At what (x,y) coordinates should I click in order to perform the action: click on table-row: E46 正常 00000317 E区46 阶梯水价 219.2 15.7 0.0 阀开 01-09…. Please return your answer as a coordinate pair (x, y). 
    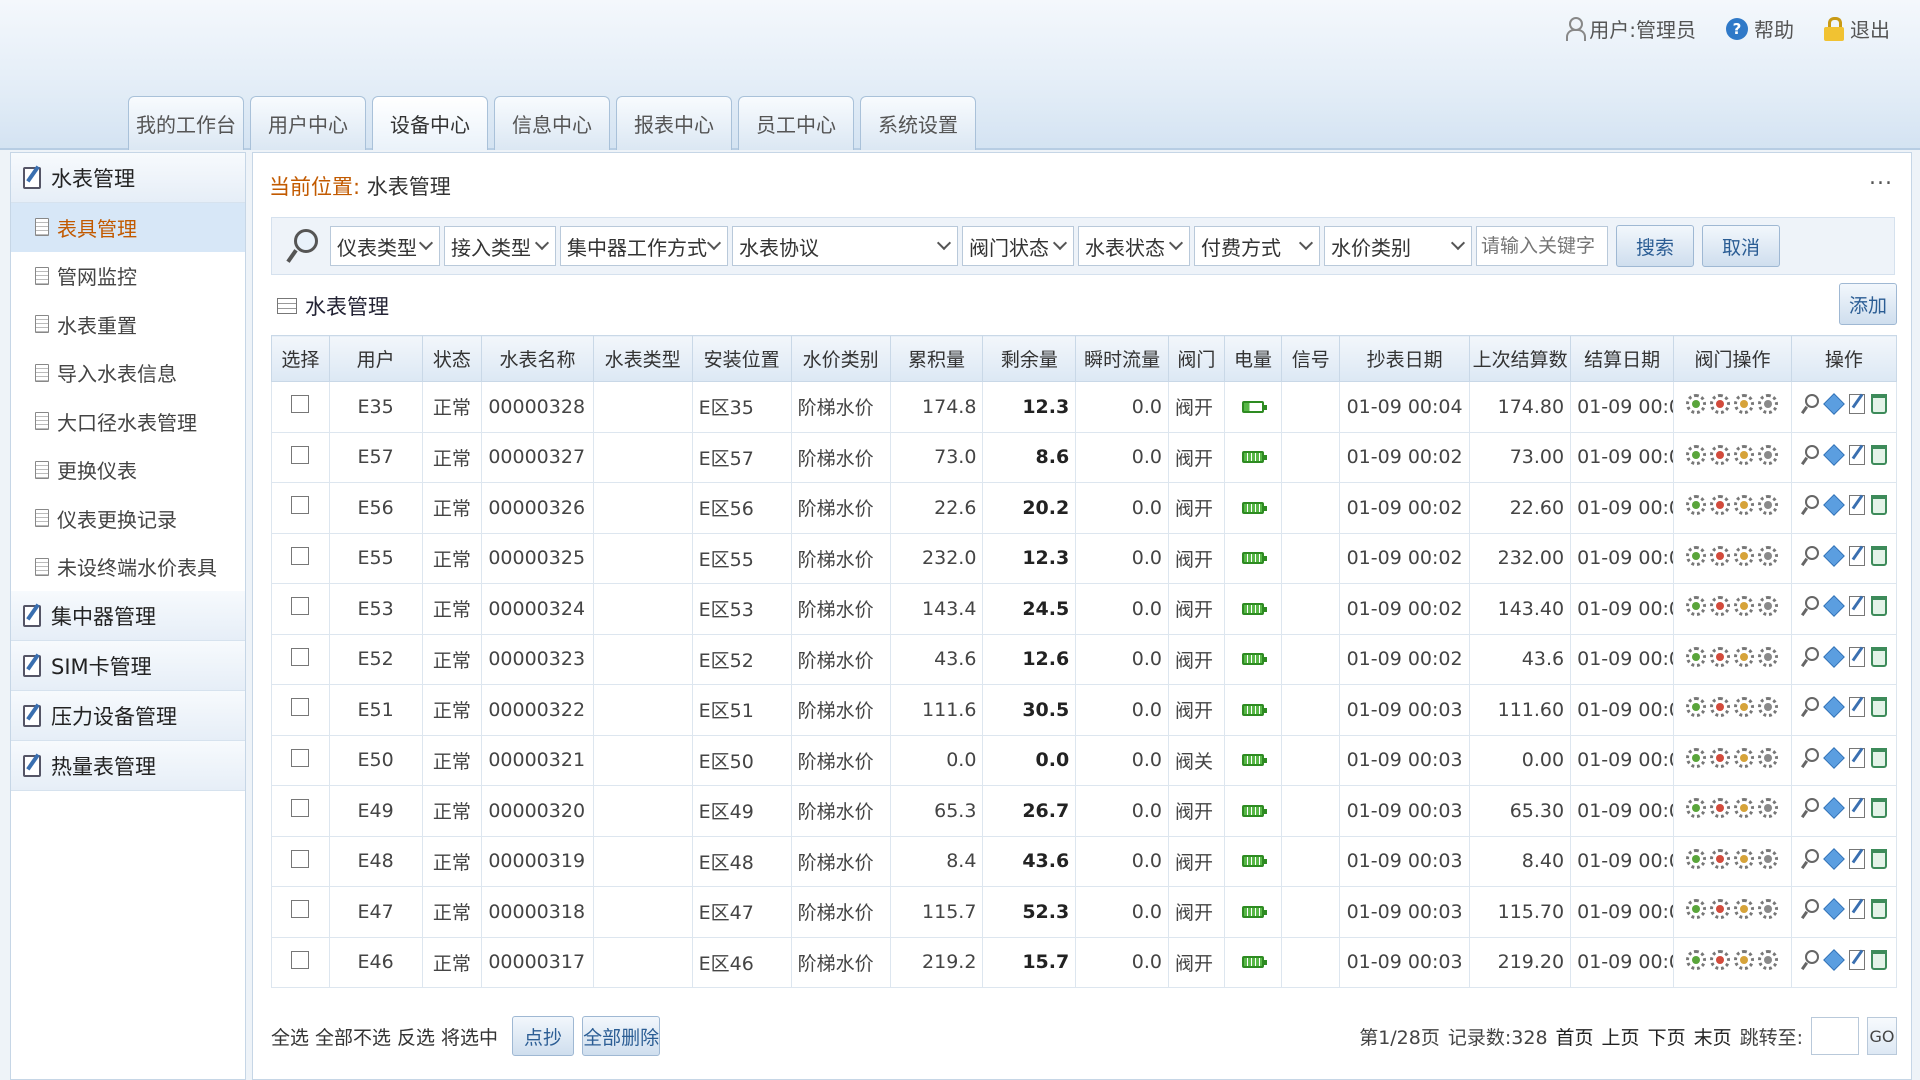
    Looking at the image, I should click on (1084, 962).